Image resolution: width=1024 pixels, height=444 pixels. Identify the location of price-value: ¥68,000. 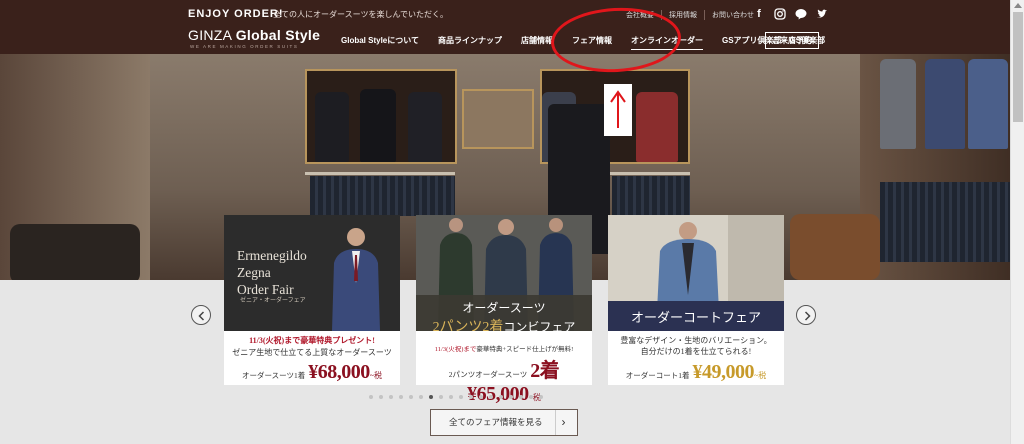
(339, 372).